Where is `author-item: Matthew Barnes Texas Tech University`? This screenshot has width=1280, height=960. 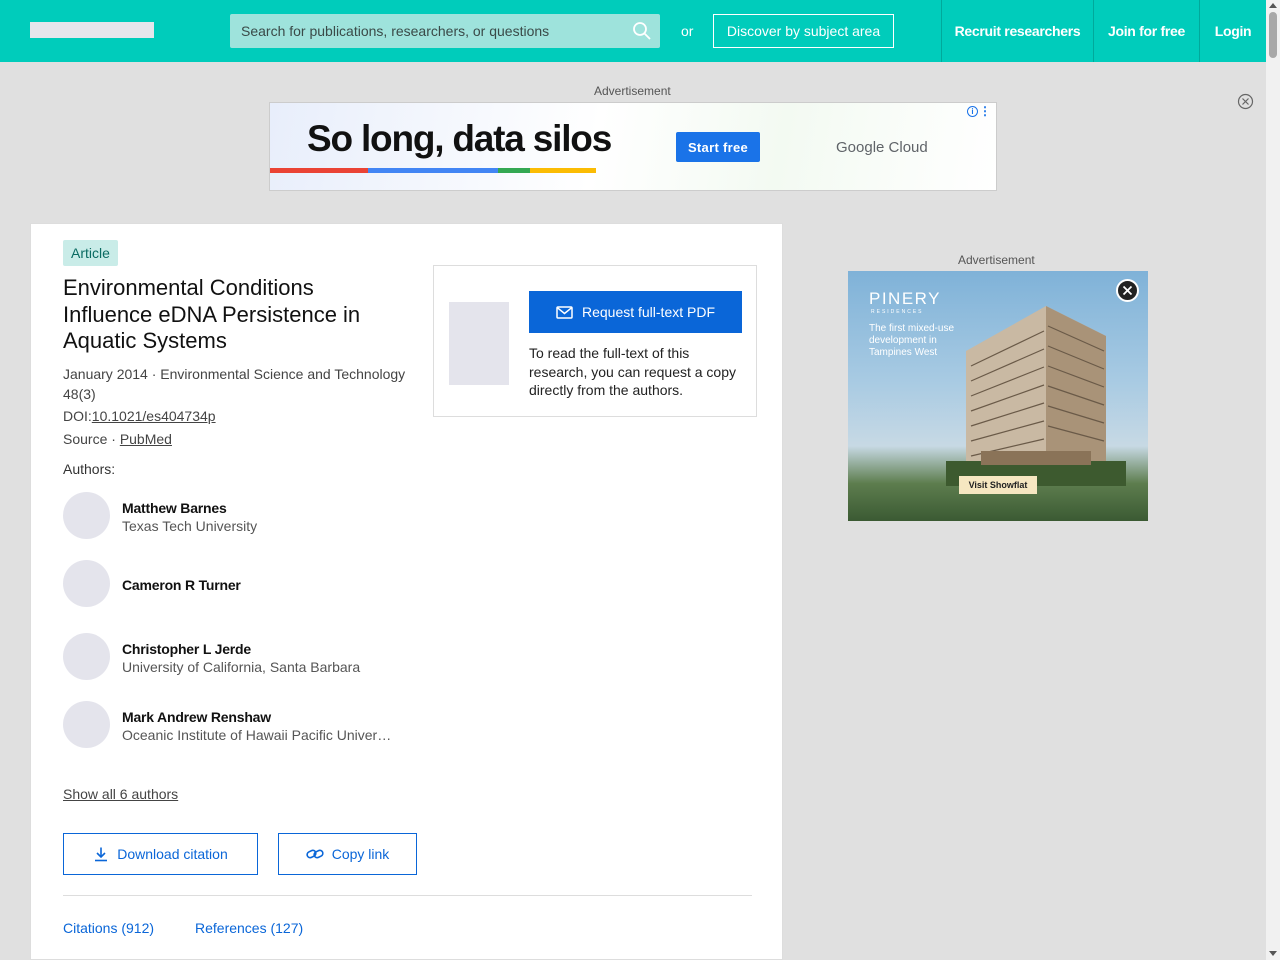
author-item: Matthew Barnes Texas Tech University is located at coordinates (243, 516).